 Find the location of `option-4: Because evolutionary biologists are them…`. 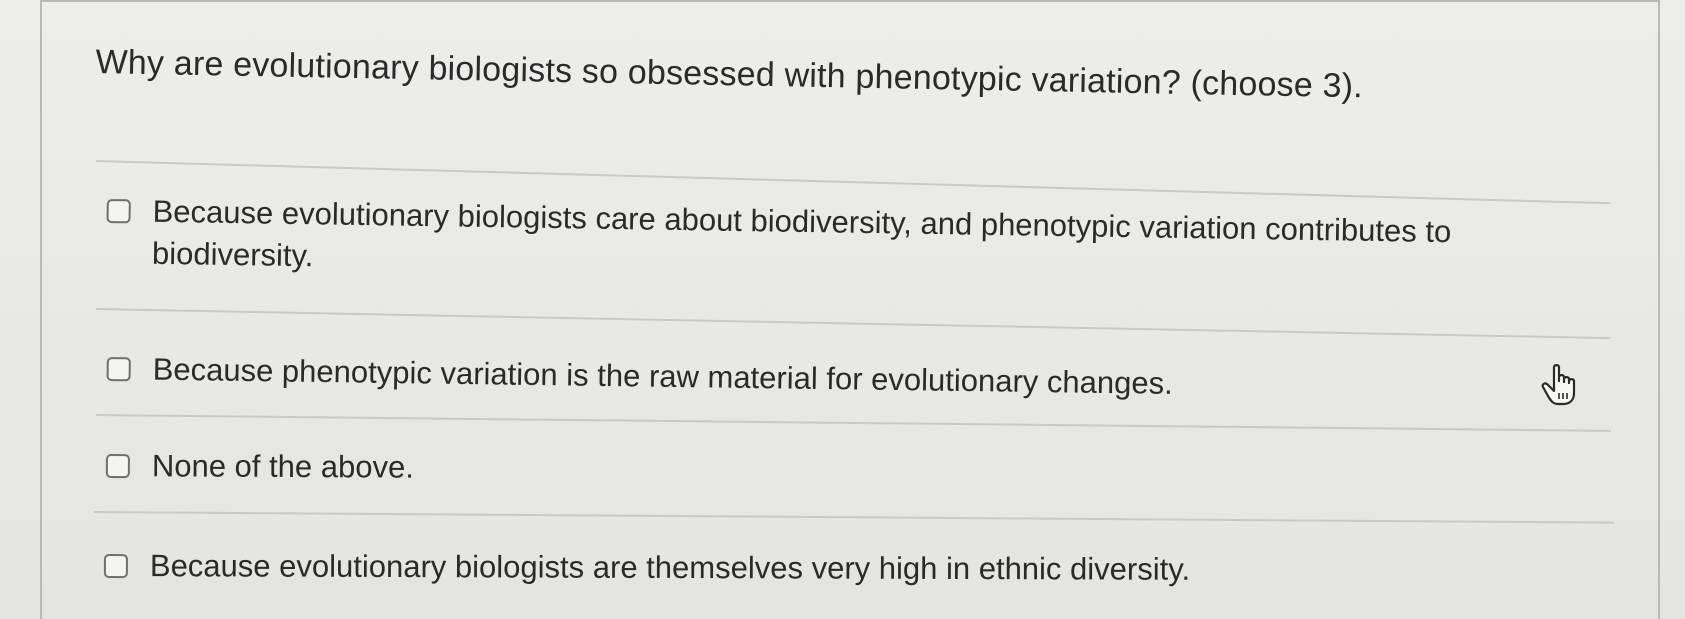

option-4: Because evolutionary biologists are them… is located at coordinates (778, 568).